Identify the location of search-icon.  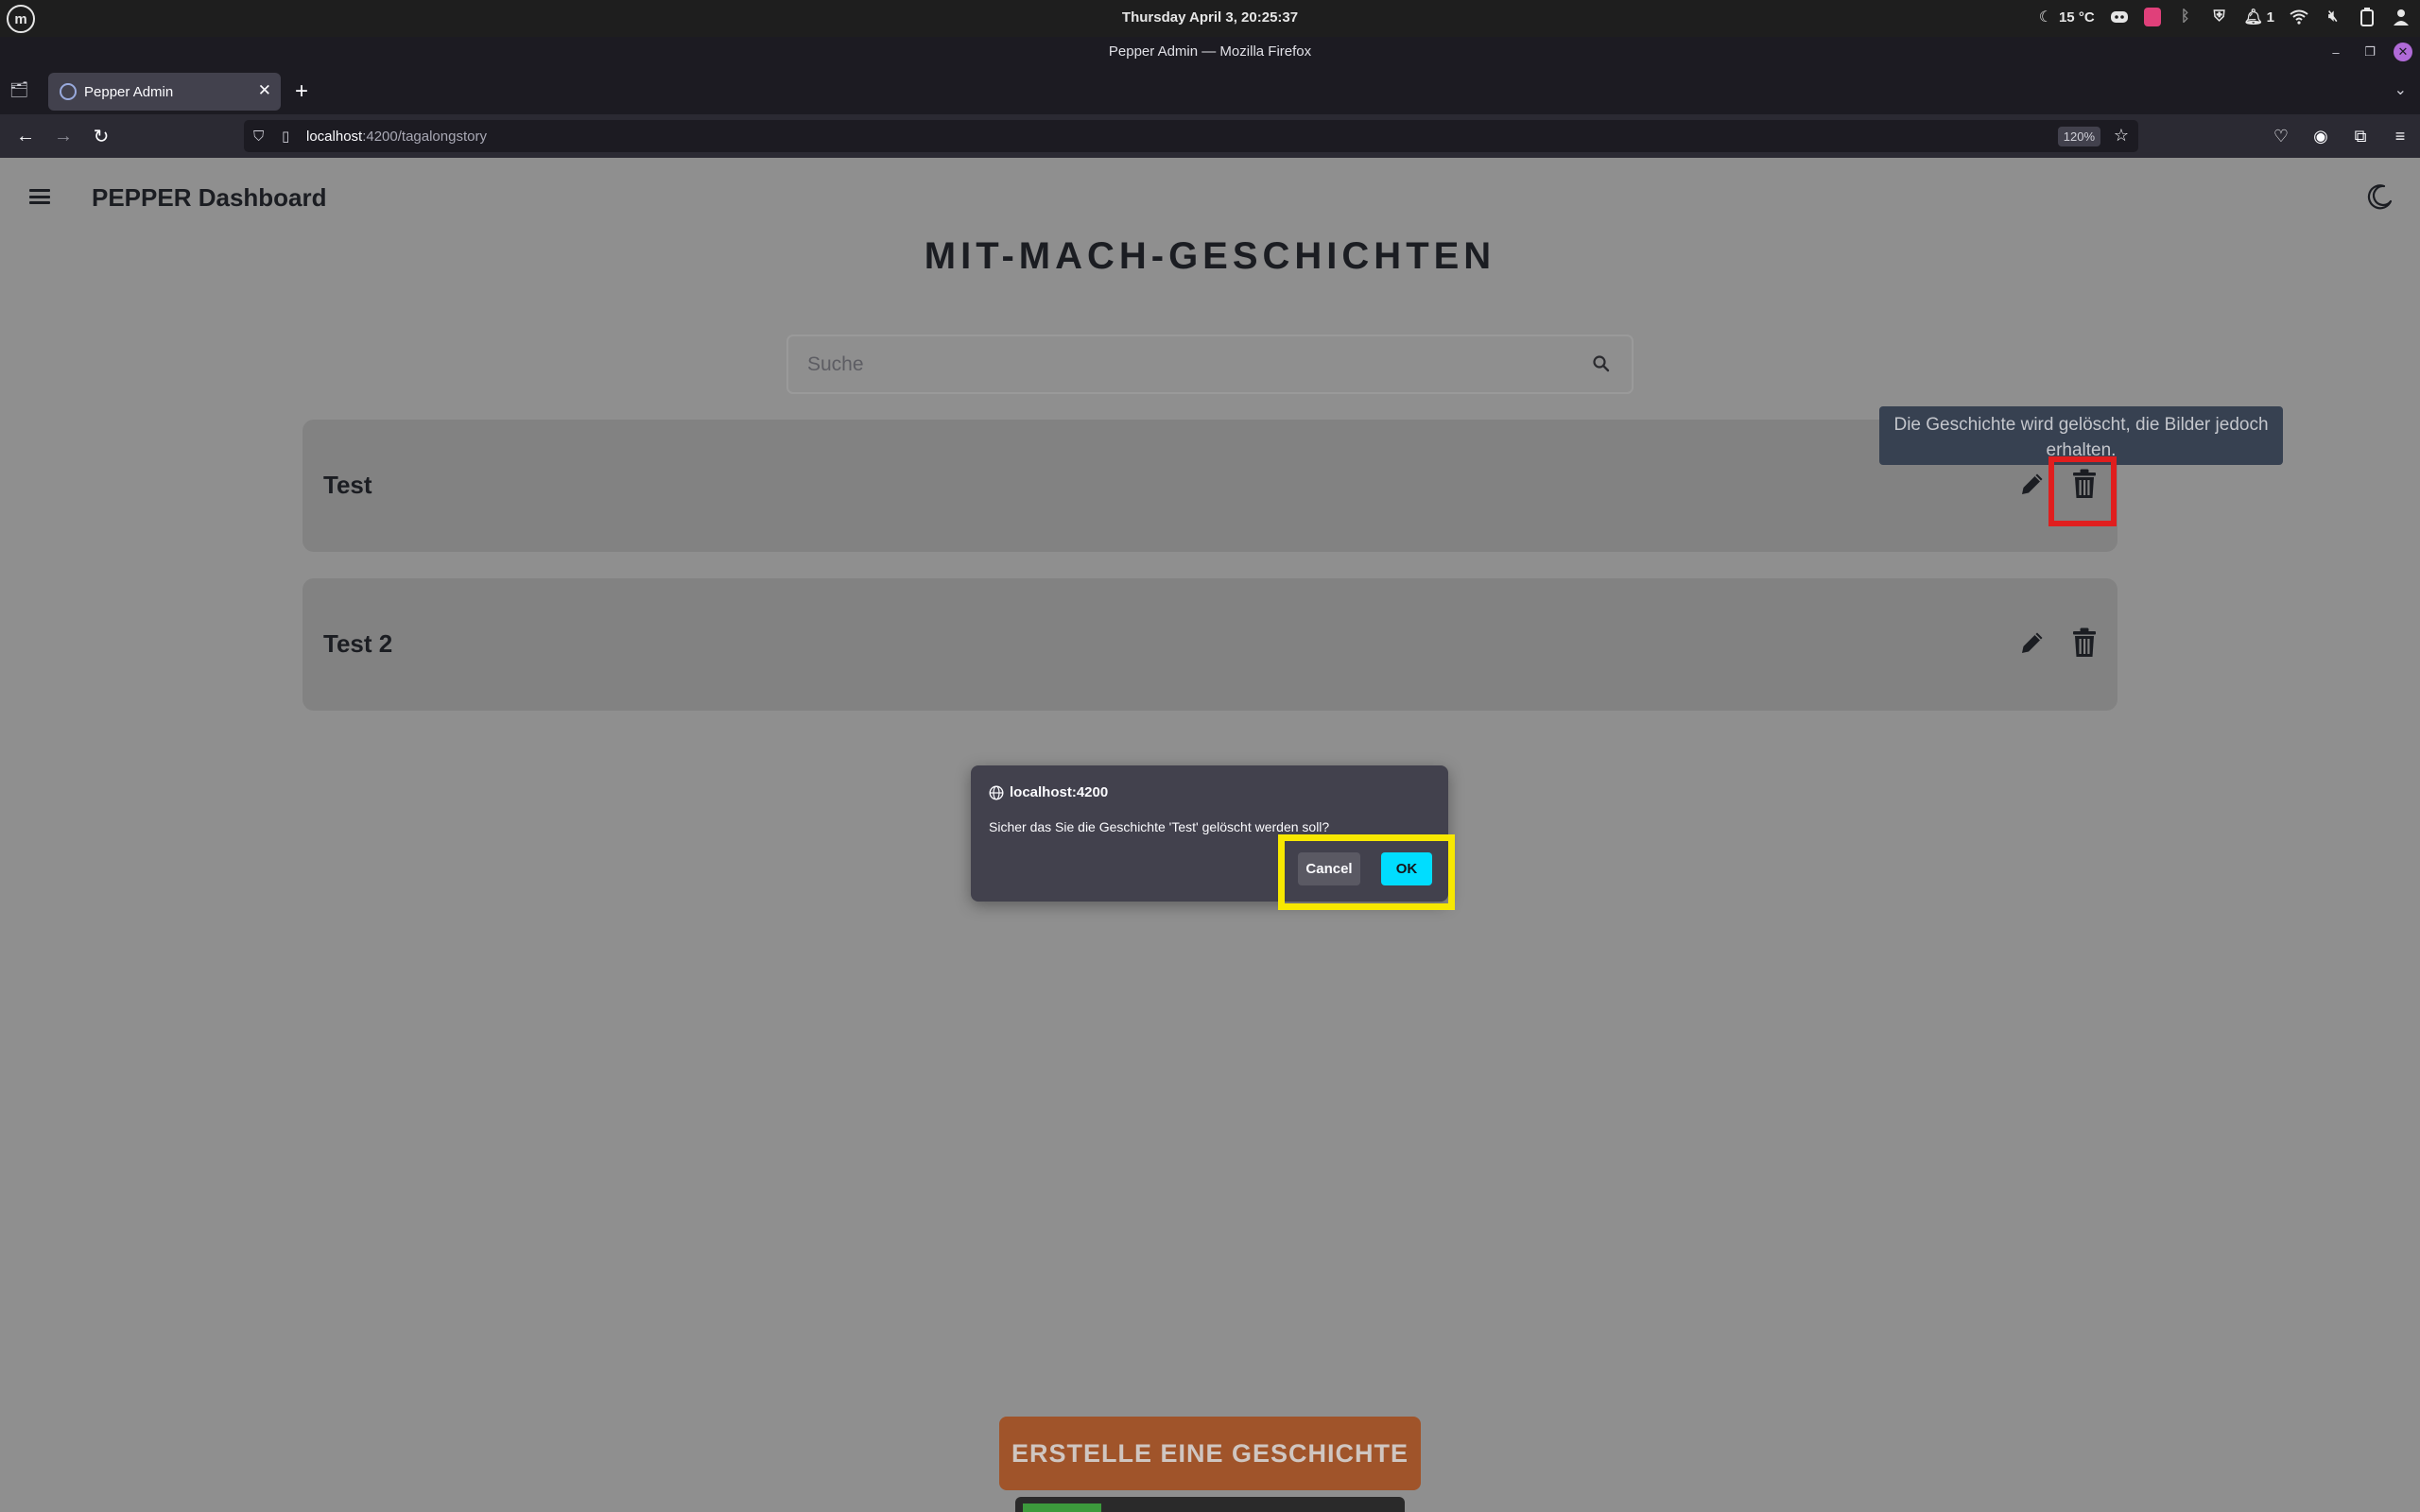
(1601, 363).